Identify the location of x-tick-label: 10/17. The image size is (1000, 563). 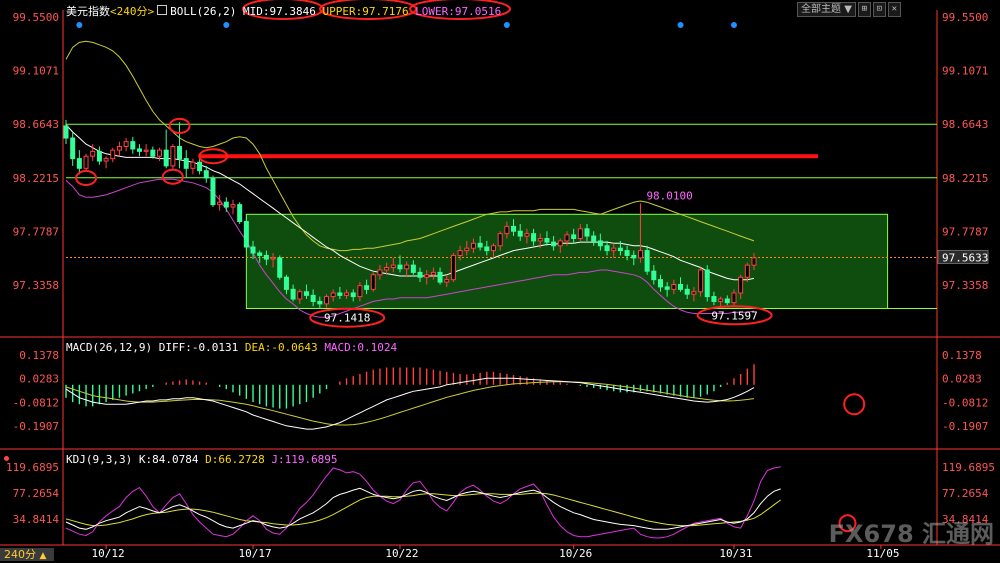
(254, 553).